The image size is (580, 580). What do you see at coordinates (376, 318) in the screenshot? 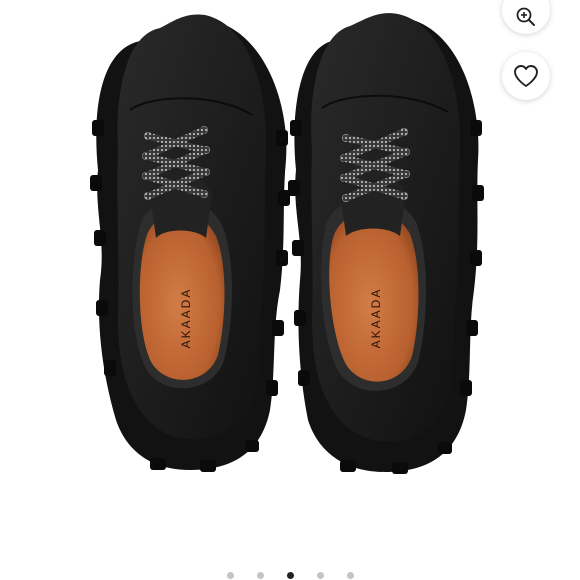
I see `right-lining-brand: AKAADA` at bounding box center [376, 318].